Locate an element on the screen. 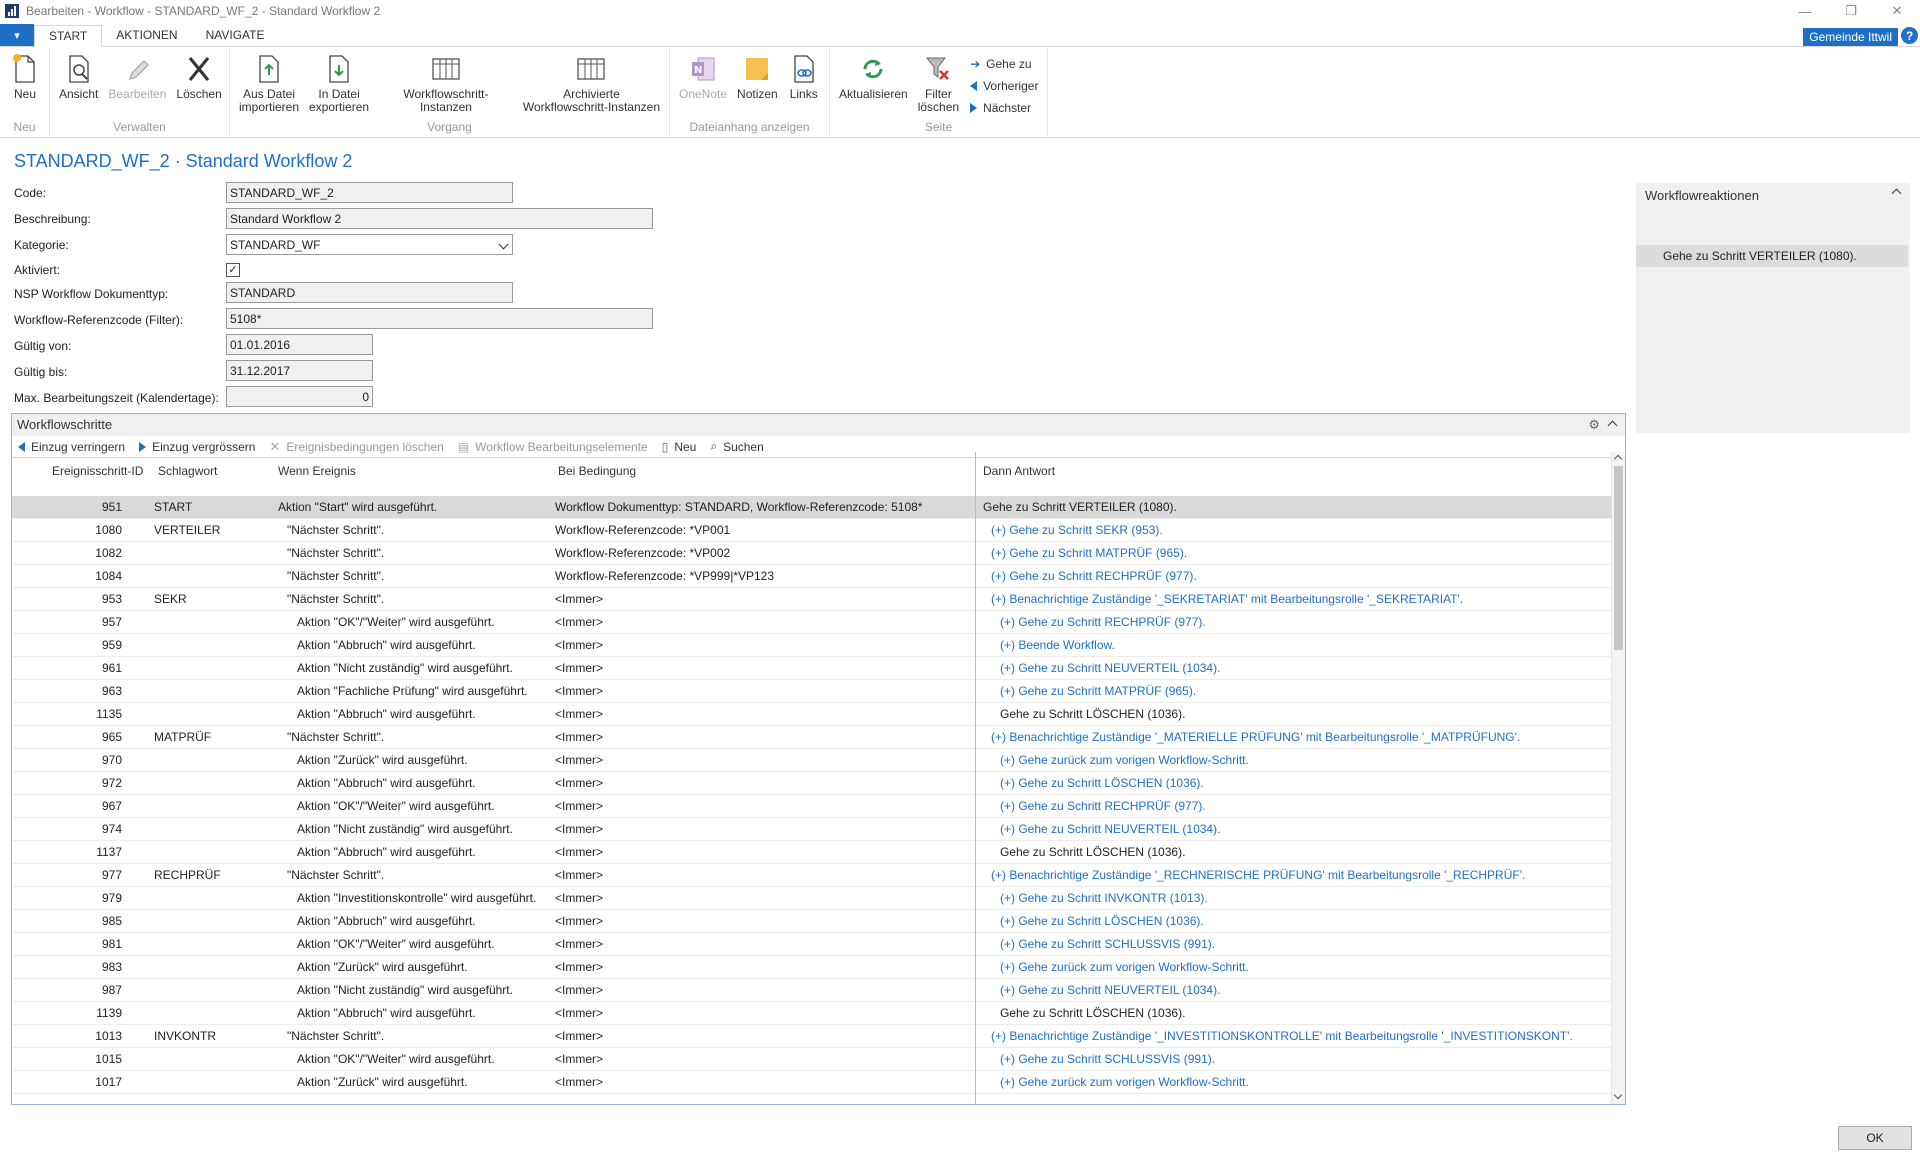 This screenshot has height=1158, width=1920. cell-schlagwort: START is located at coordinates (173, 507).